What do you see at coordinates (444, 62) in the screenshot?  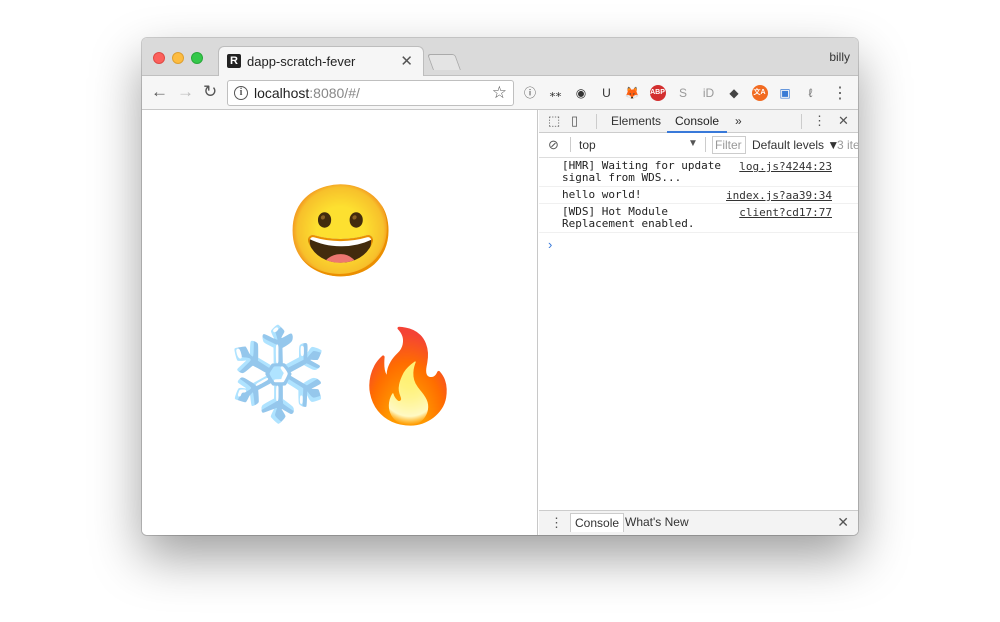 I see `new-tab-button` at bounding box center [444, 62].